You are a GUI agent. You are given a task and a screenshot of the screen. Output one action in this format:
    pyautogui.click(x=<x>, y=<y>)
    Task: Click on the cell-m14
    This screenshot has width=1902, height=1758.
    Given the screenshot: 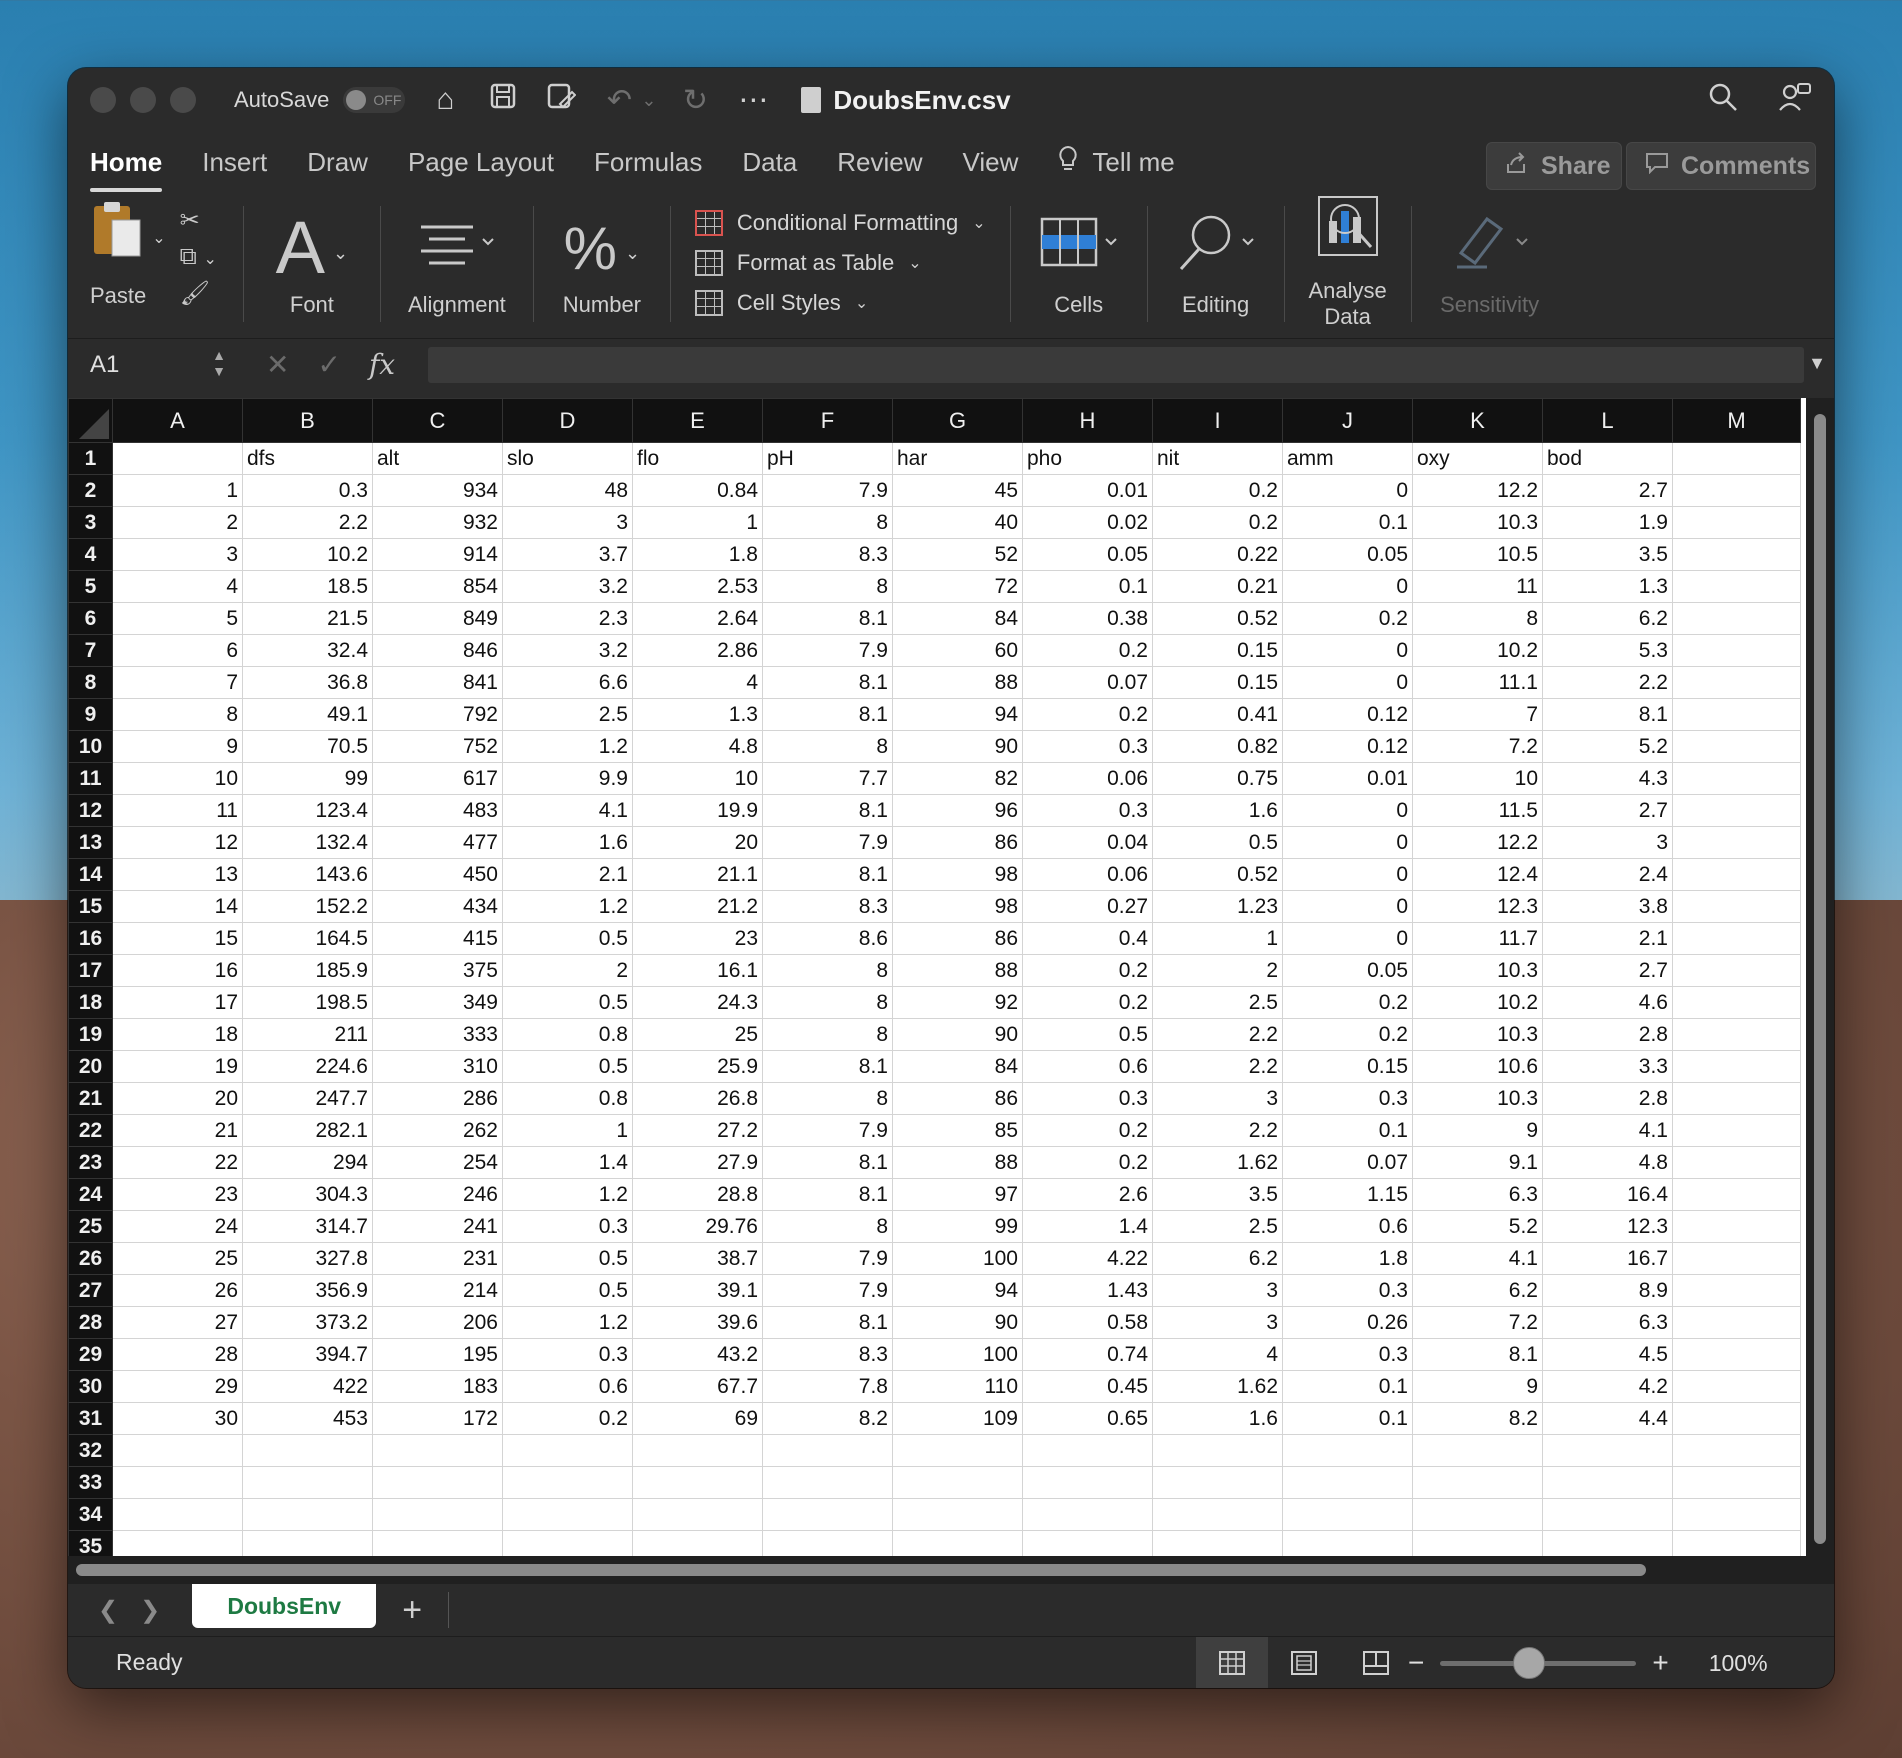 What is the action you would take?
    pyautogui.click(x=1736, y=874)
    